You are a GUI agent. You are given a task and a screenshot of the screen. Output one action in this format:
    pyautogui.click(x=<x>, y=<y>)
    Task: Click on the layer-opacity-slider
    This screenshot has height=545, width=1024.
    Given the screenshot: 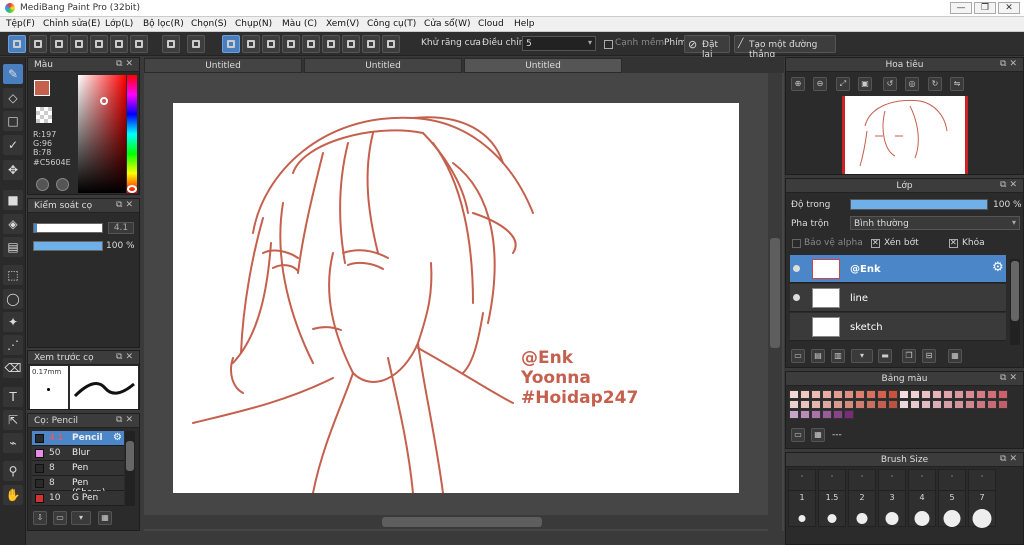 What is the action you would take?
    pyautogui.click(x=919, y=204)
    